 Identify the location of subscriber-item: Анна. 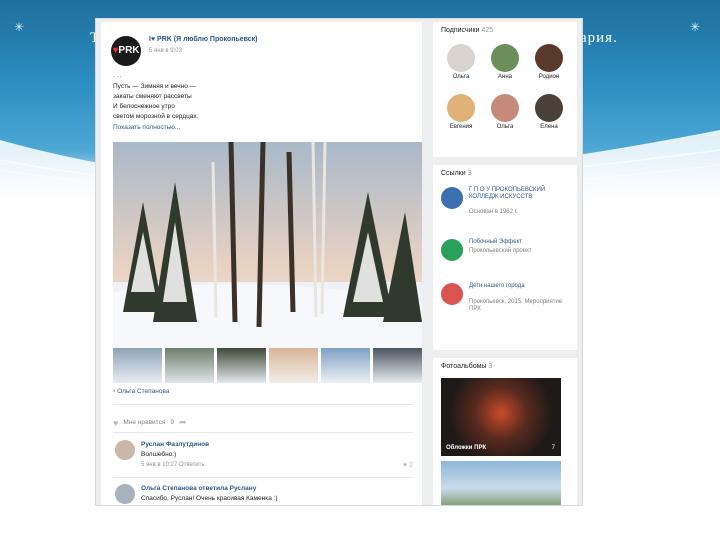
(505, 62).